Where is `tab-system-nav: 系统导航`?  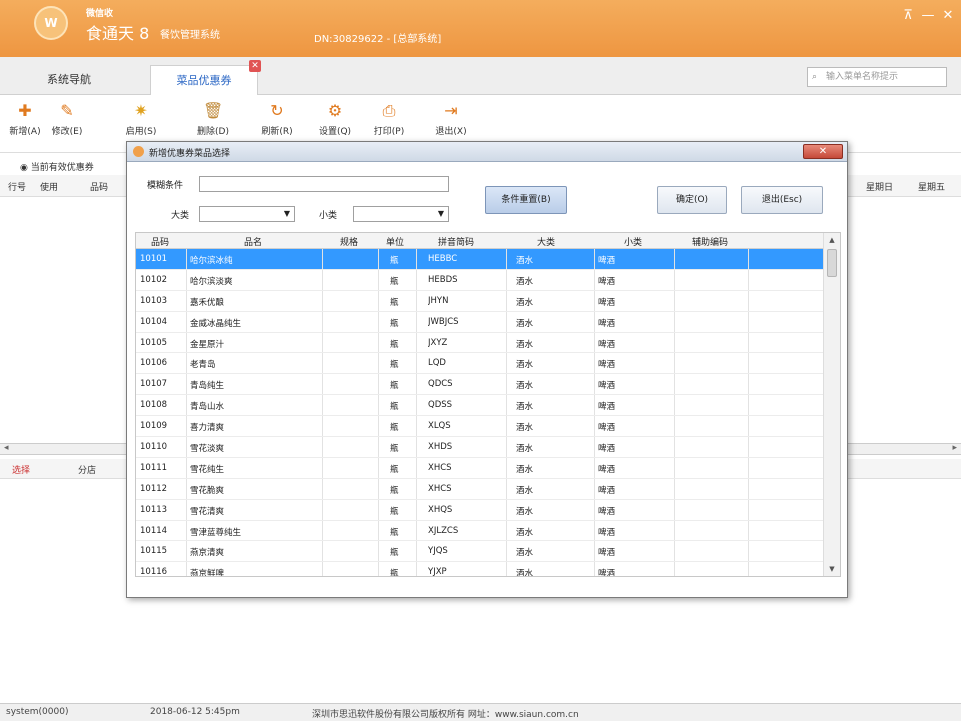 tab-system-nav: 系统导航 is located at coordinates (69, 80).